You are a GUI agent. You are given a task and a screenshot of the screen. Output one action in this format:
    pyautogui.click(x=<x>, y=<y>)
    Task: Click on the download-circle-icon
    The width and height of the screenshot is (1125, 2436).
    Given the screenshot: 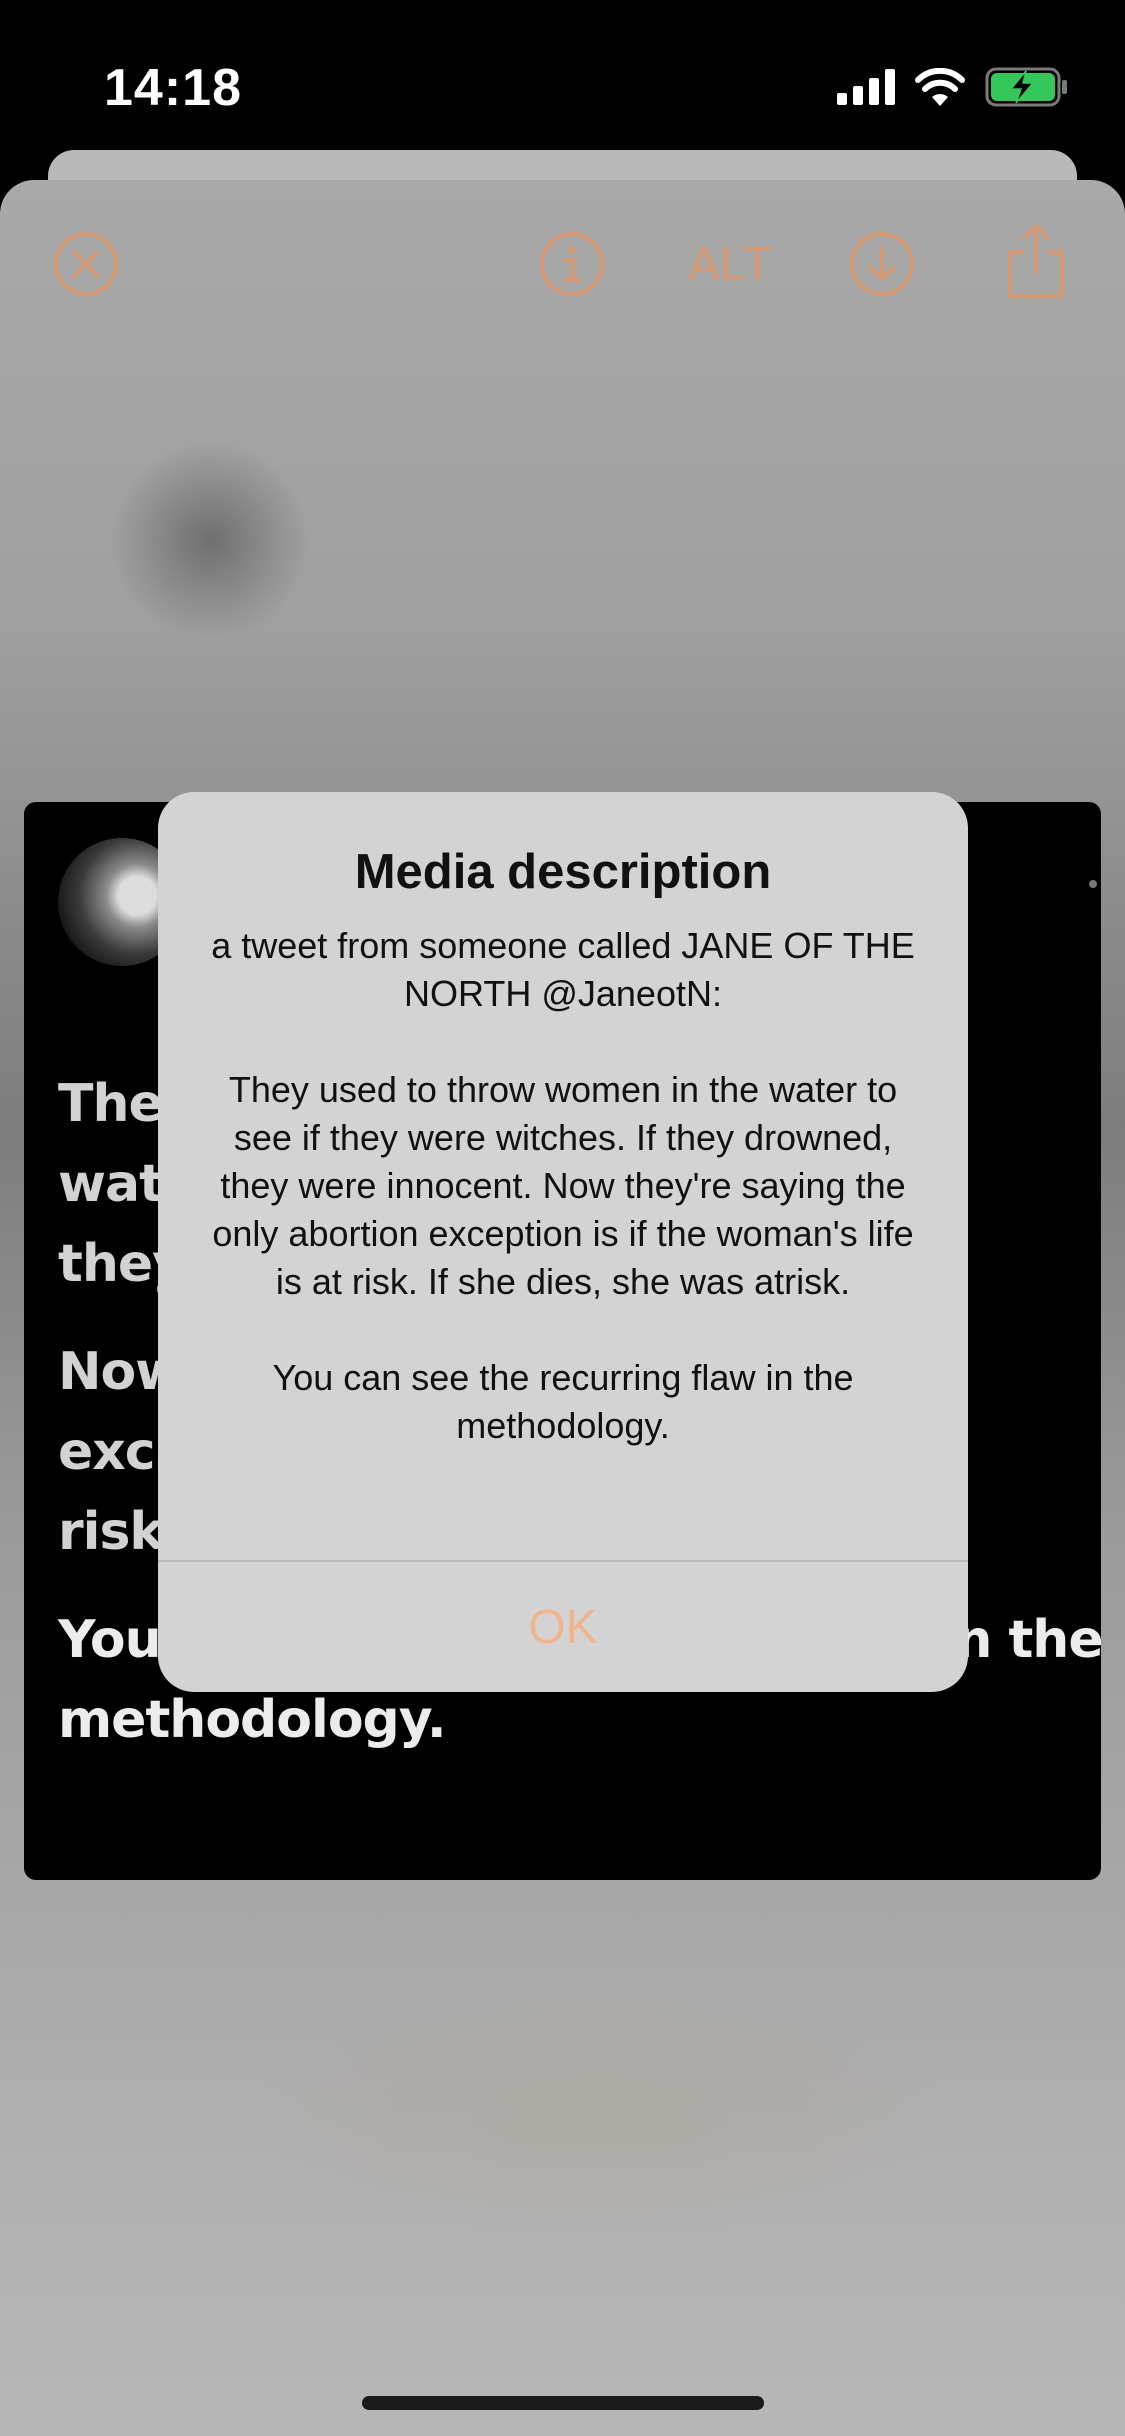 What is the action you would take?
    pyautogui.click(x=882, y=264)
    